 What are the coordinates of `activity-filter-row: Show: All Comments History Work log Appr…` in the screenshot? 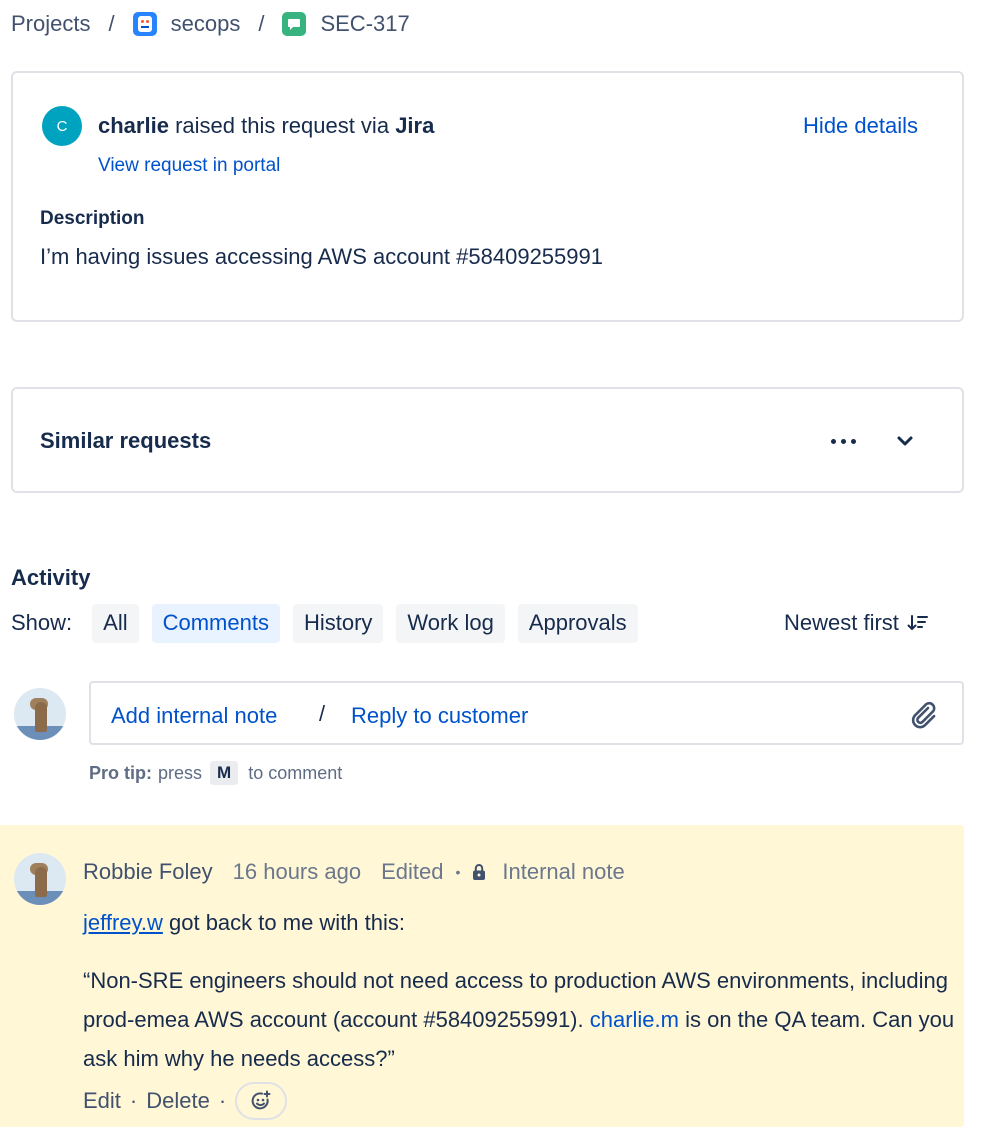 It's located at (331, 623).